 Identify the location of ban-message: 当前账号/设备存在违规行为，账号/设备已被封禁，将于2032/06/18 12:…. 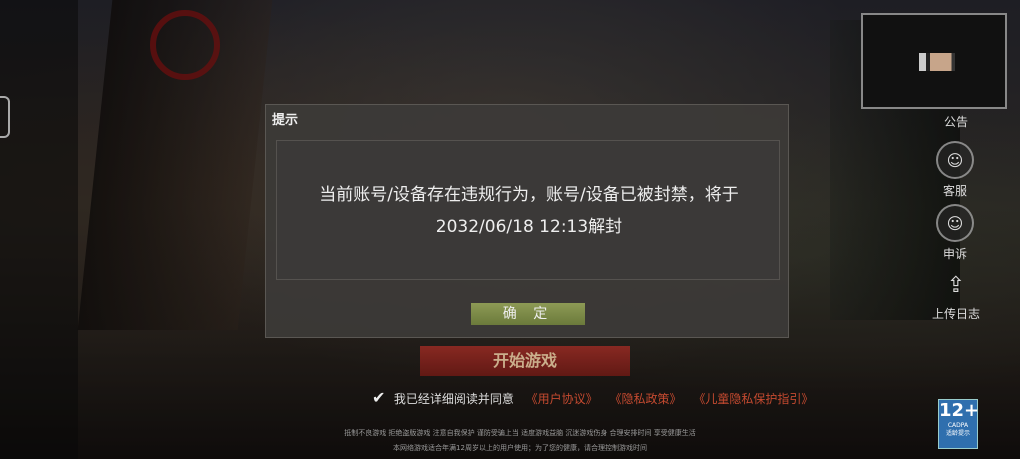
(529, 211).